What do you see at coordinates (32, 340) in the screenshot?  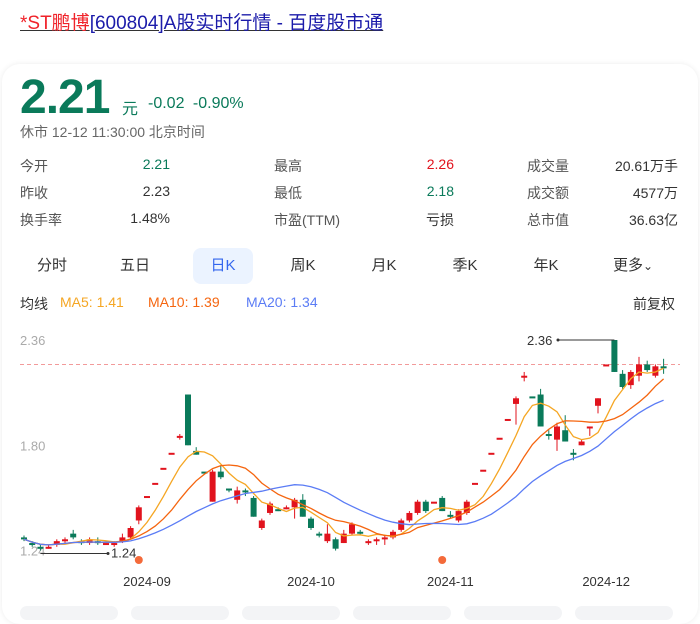 I see `y-tick-label: 2.36` at bounding box center [32, 340].